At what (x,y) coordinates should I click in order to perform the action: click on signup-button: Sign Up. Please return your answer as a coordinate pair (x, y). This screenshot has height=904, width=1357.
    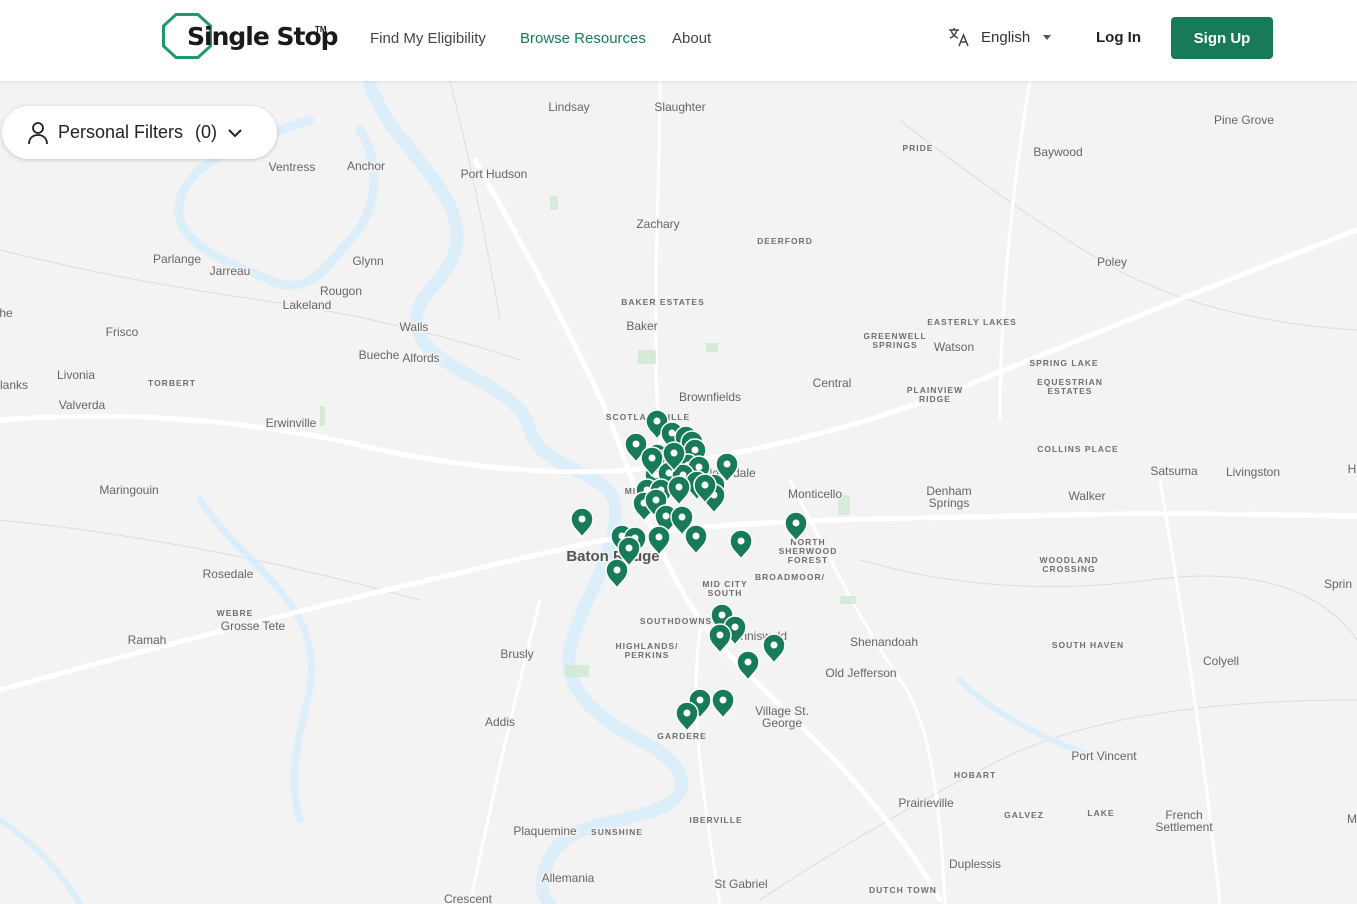
    Looking at the image, I should click on (1222, 38).